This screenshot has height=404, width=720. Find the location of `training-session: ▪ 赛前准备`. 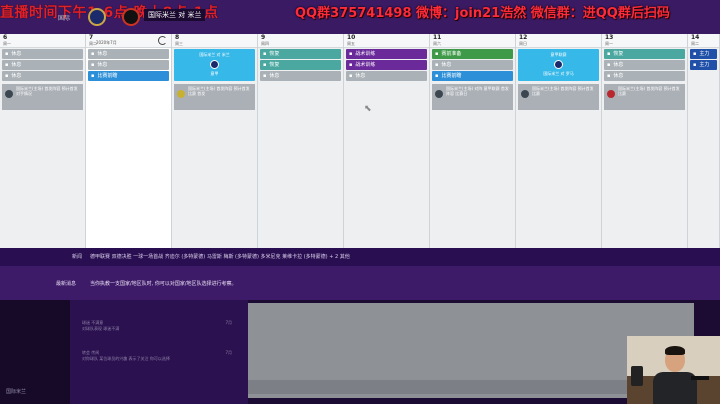

training-session: ▪ 赛前准备 is located at coordinates (472, 54).